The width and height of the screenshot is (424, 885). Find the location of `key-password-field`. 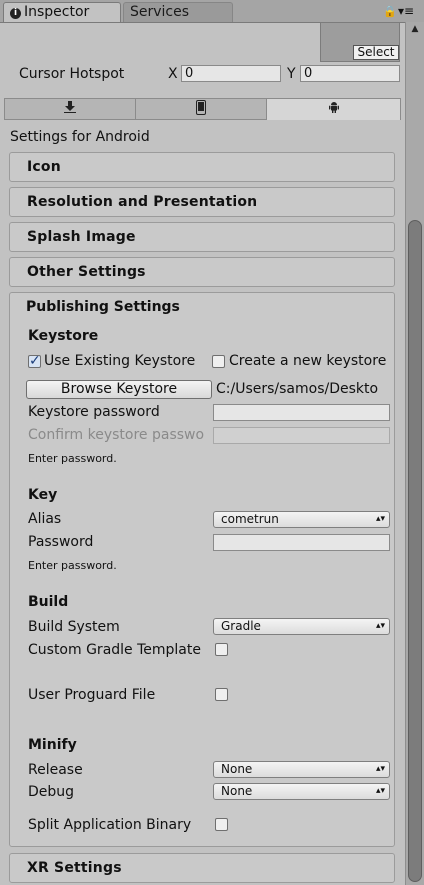

key-password-field is located at coordinates (301, 542).